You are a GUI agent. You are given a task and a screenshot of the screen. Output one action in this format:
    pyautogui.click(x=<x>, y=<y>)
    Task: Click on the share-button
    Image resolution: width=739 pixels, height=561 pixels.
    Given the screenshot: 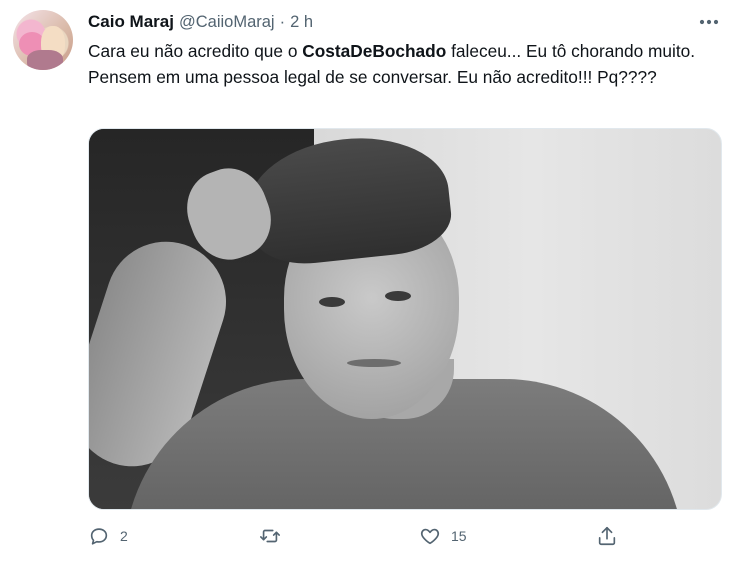 What is the action you would take?
    pyautogui.click(x=607, y=536)
    